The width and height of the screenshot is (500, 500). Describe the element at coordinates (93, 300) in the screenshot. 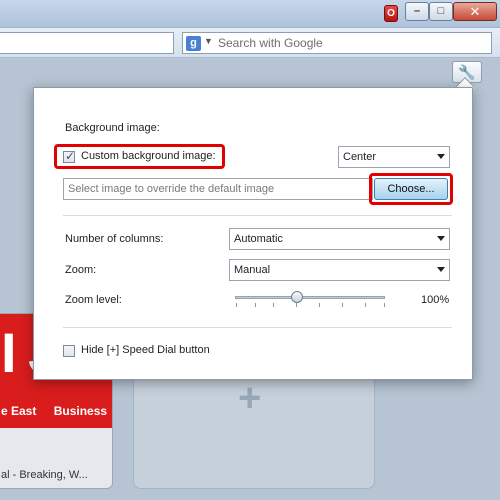

I see `zoom-level-label: Zoom level:` at that location.